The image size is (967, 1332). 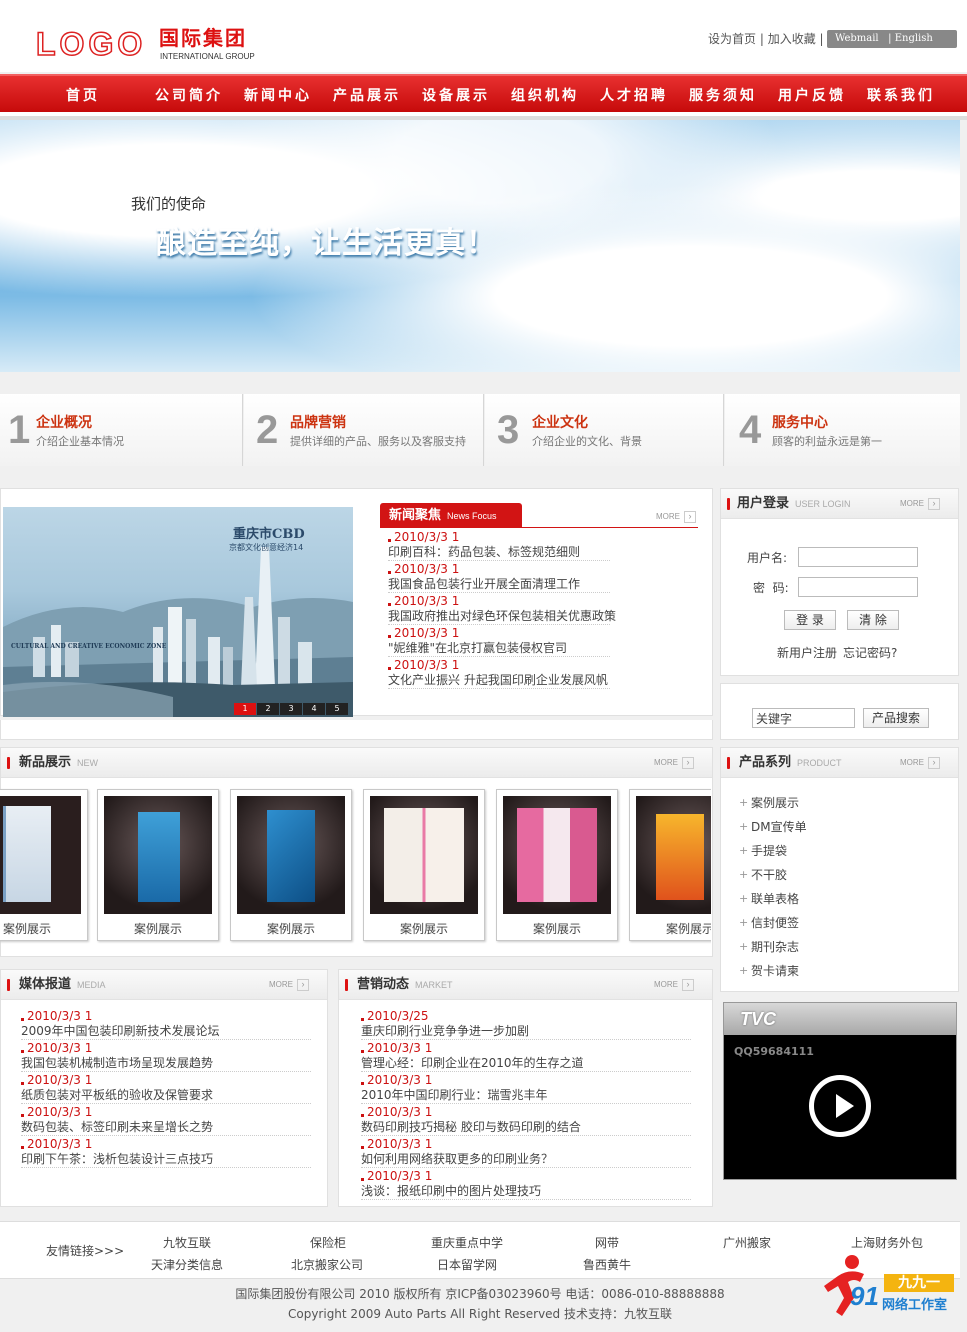 I want to click on friend-link: 网带, so click(x=607, y=1243).